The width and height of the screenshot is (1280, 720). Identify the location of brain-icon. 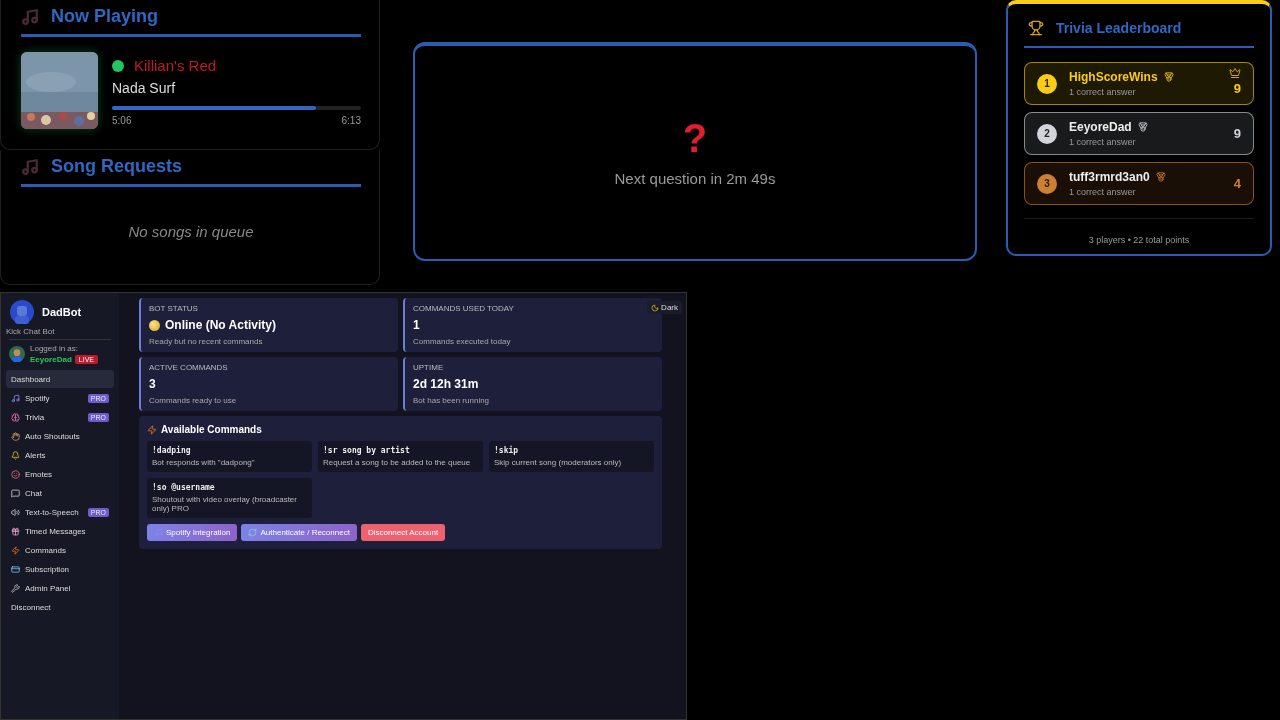
(15, 417).